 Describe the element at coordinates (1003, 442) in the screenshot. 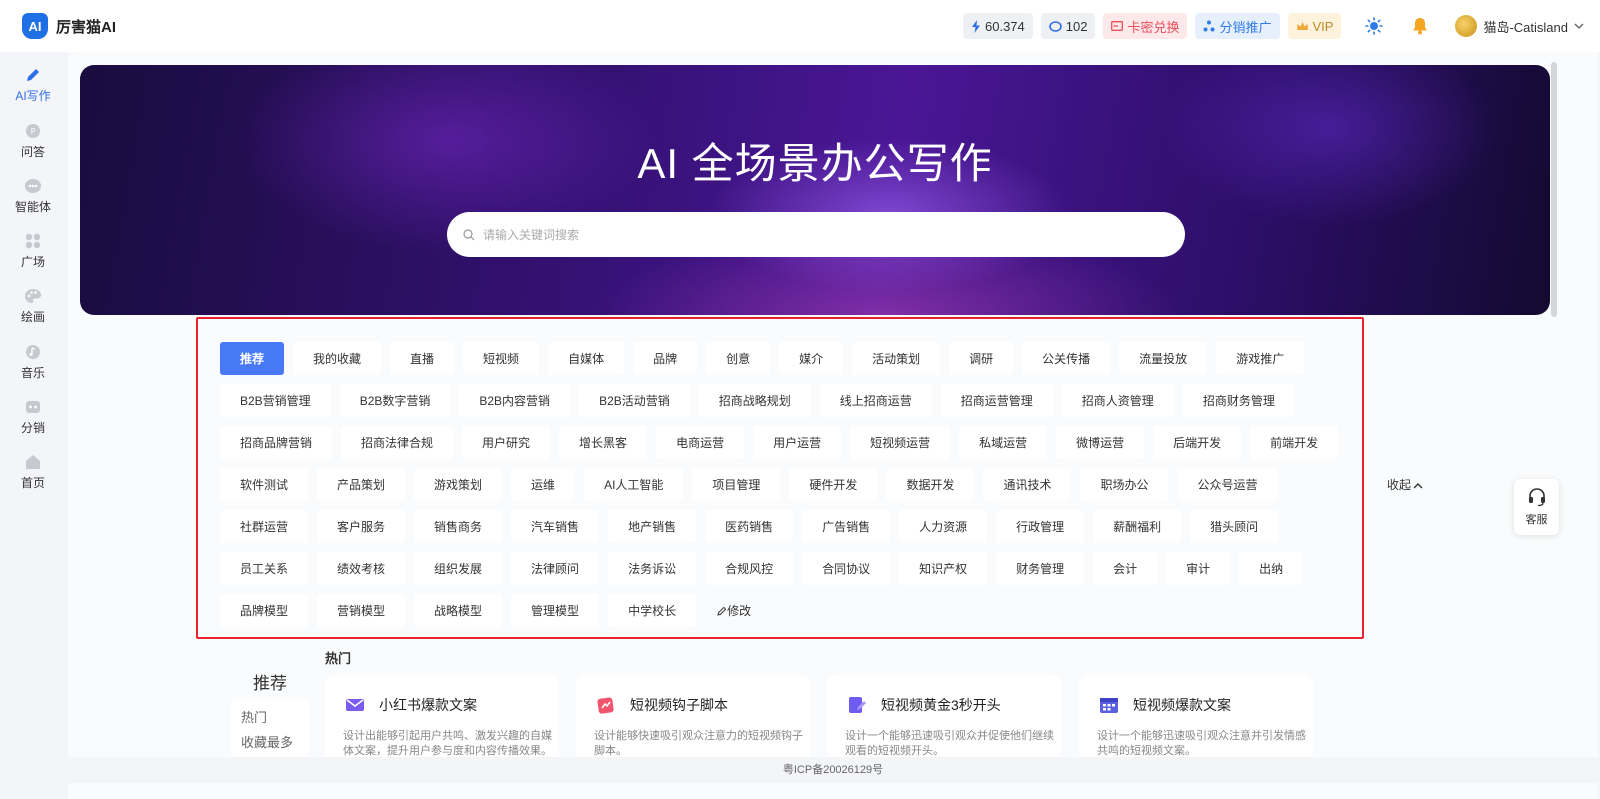

I see `category-tag: 私域运营` at that location.